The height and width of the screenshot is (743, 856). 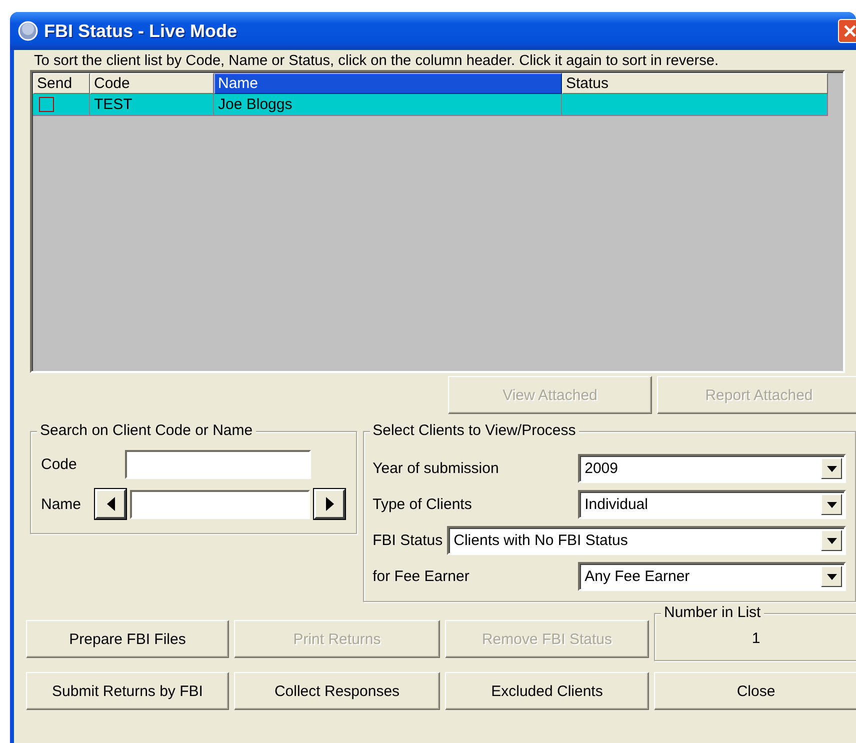 What do you see at coordinates (712, 504) in the screenshot?
I see `dropdown: Individual` at bounding box center [712, 504].